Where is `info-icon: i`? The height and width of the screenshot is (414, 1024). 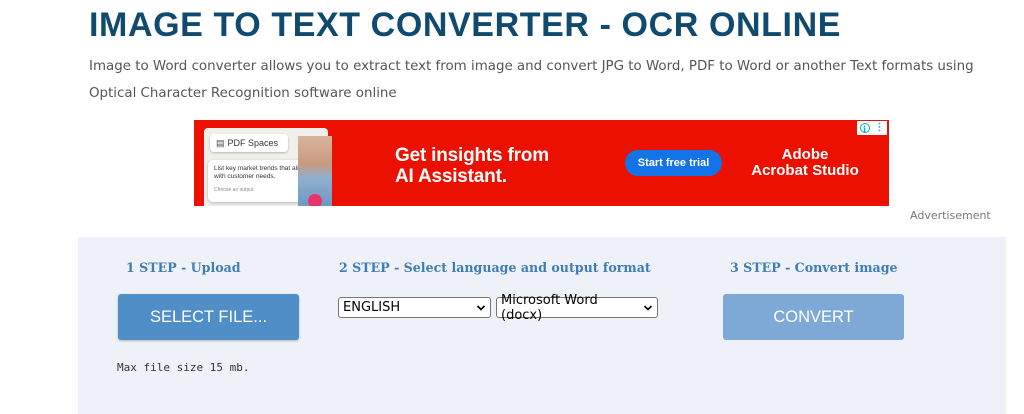
info-icon: i is located at coordinates (864, 128).